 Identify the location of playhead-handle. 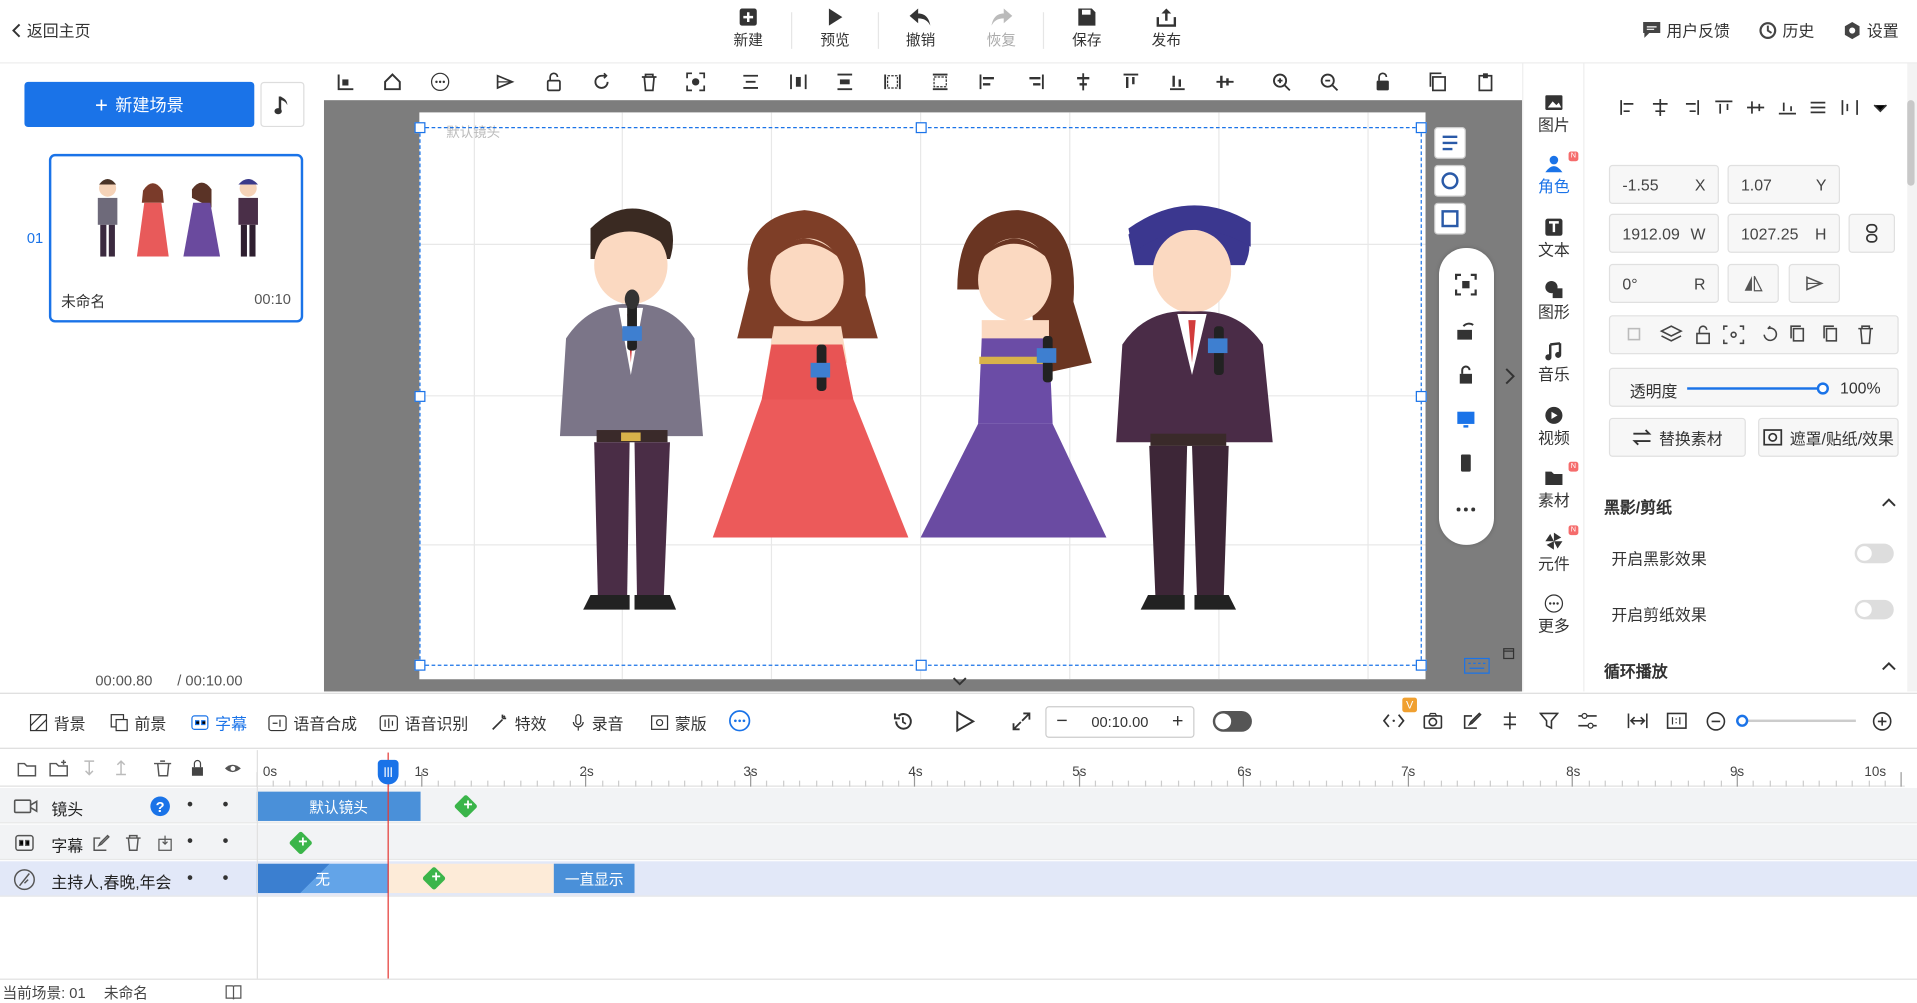
(388, 772).